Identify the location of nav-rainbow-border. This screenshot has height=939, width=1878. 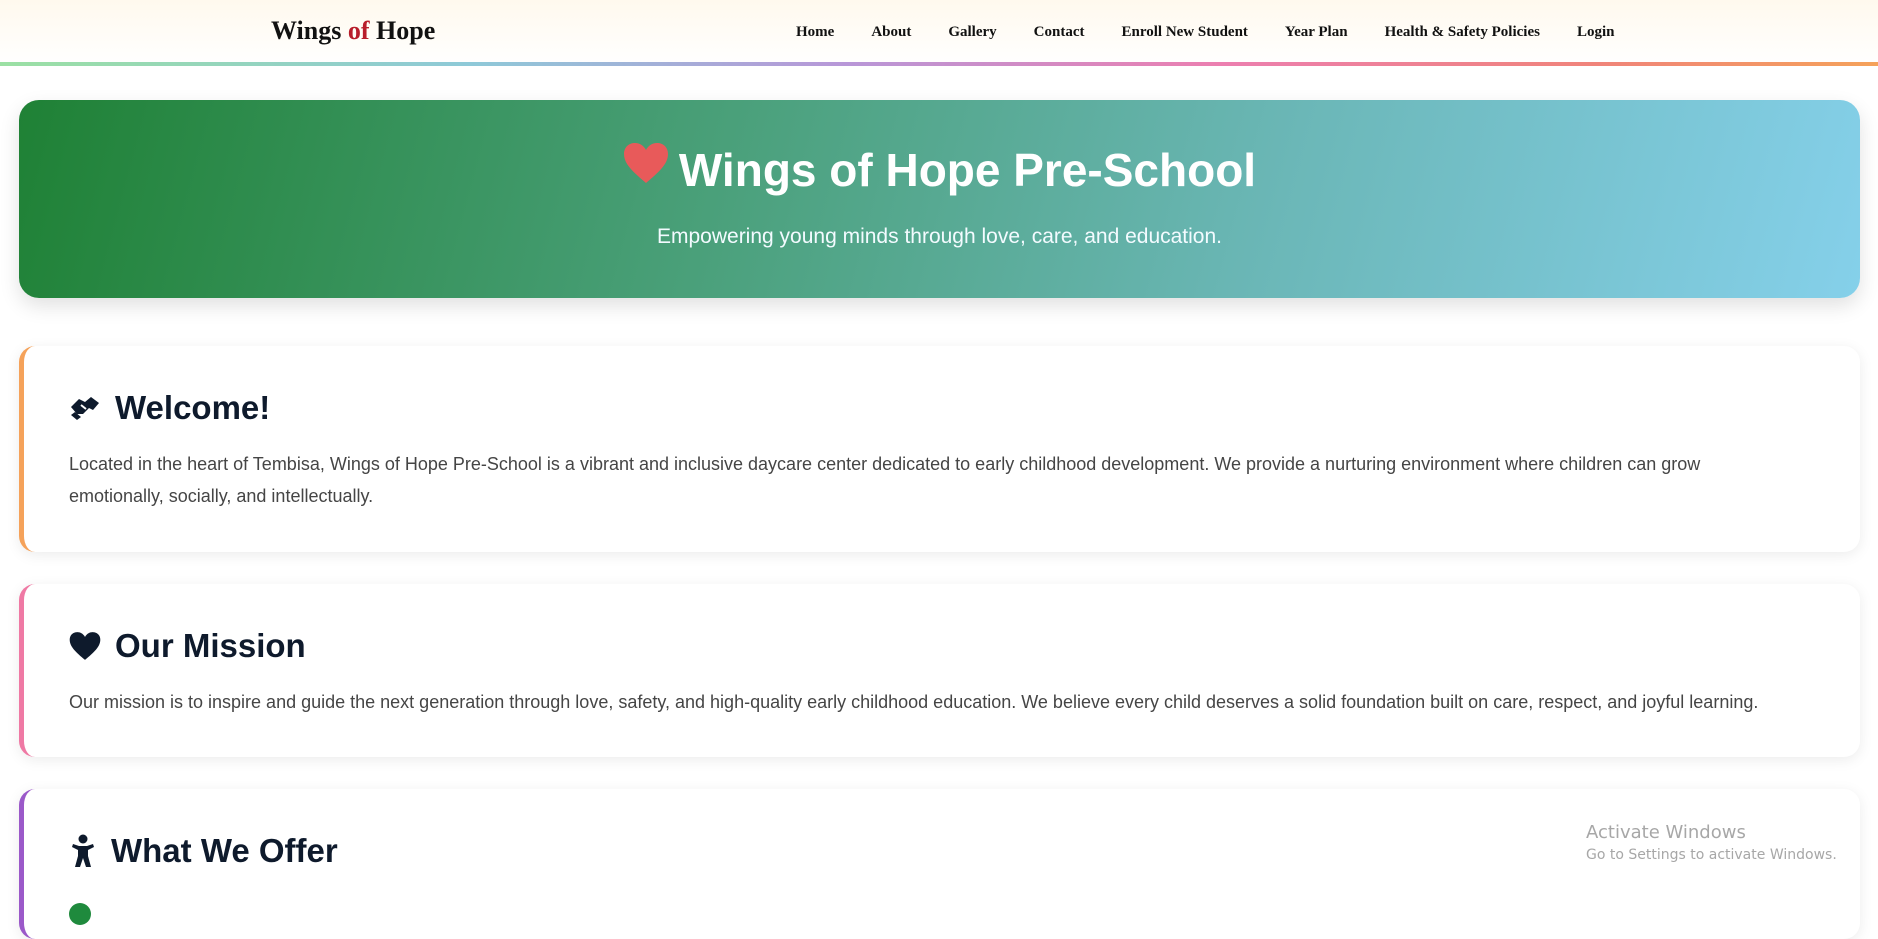
(939, 64).